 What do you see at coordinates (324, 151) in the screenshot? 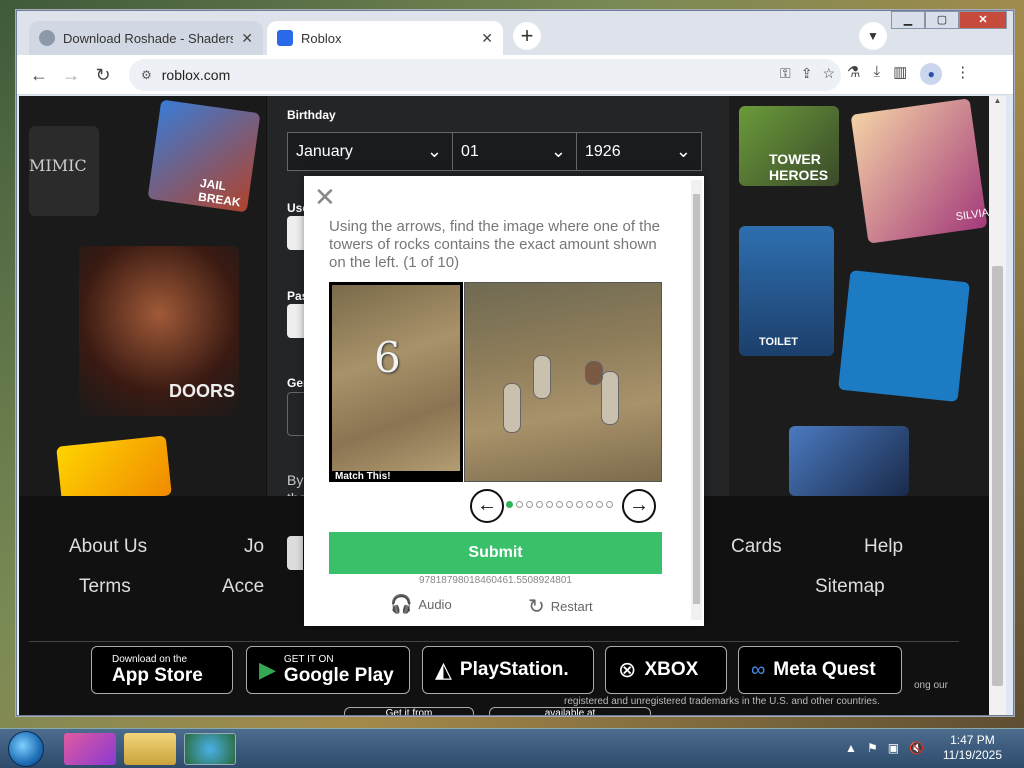
I see `month-value: January` at bounding box center [324, 151].